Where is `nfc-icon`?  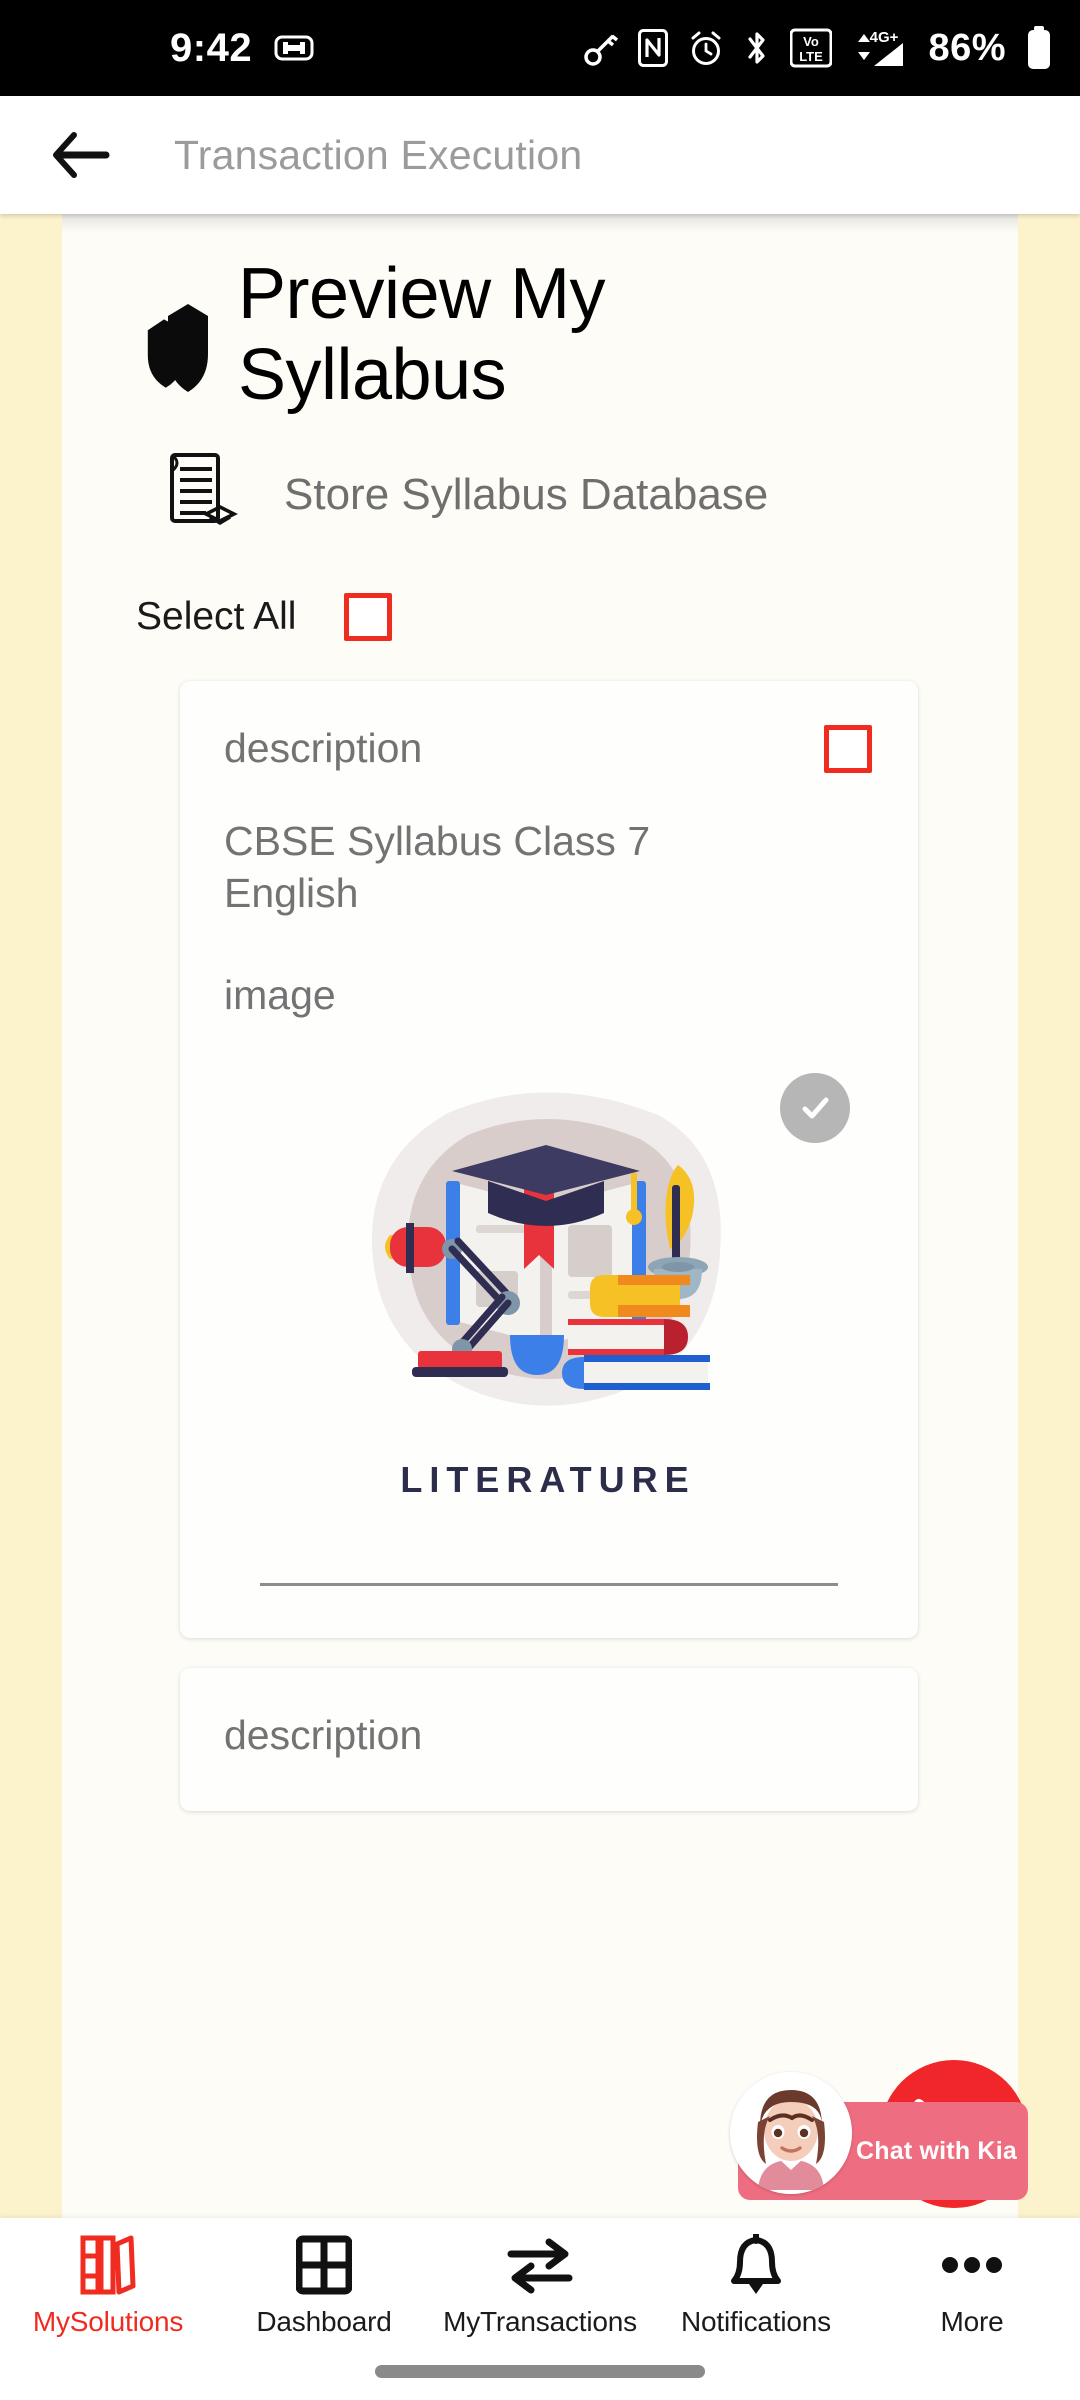 nfc-icon is located at coordinates (653, 48).